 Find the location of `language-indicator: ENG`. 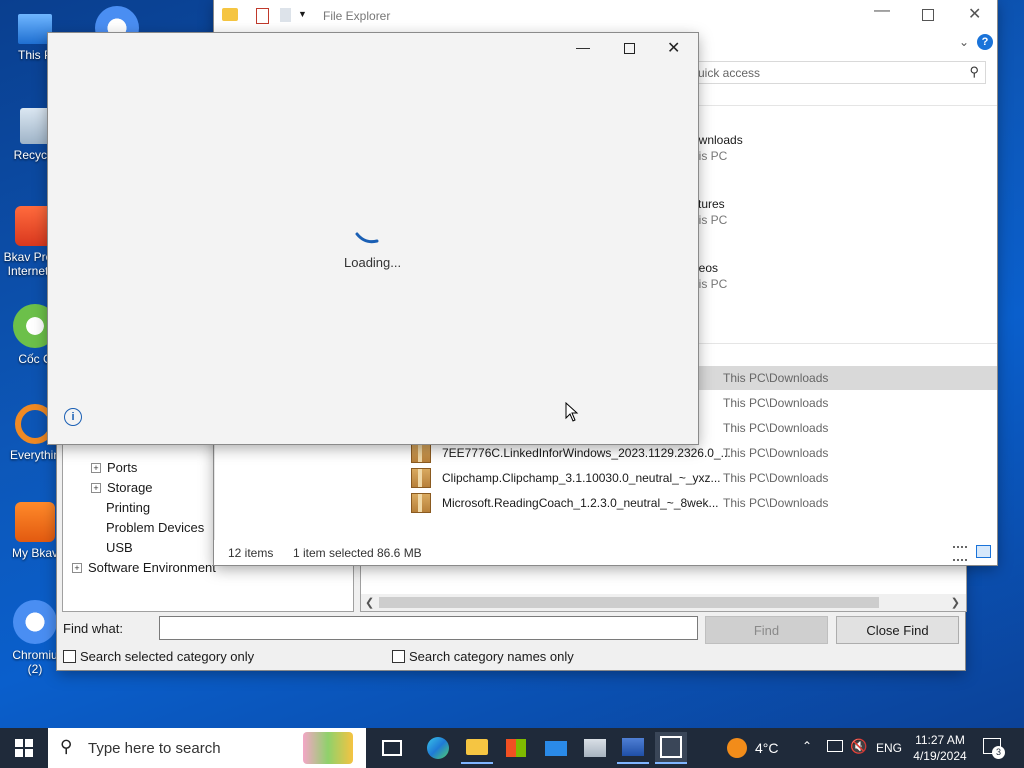

language-indicator: ENG is located at coordinates (889, 748).